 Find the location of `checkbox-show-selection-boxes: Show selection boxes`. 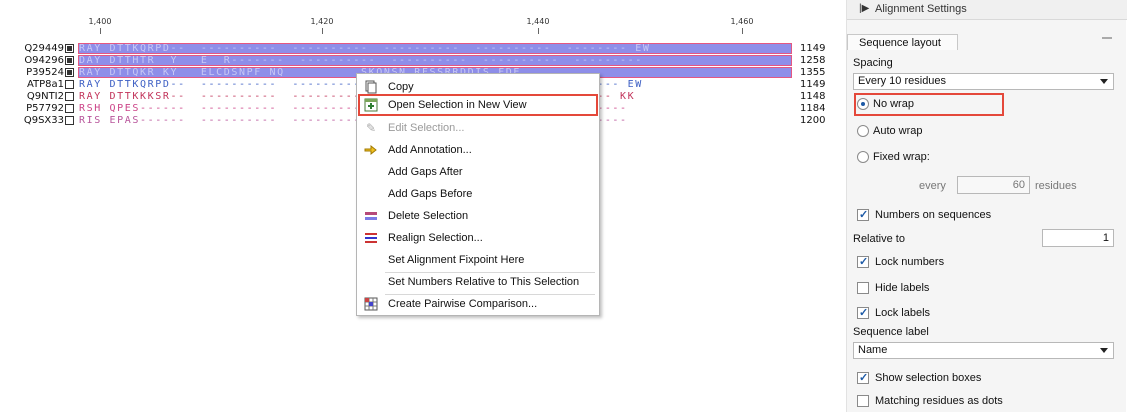

checkbox-show-selection-boxes: Show selection boxes is located at coordinates (919, 378).